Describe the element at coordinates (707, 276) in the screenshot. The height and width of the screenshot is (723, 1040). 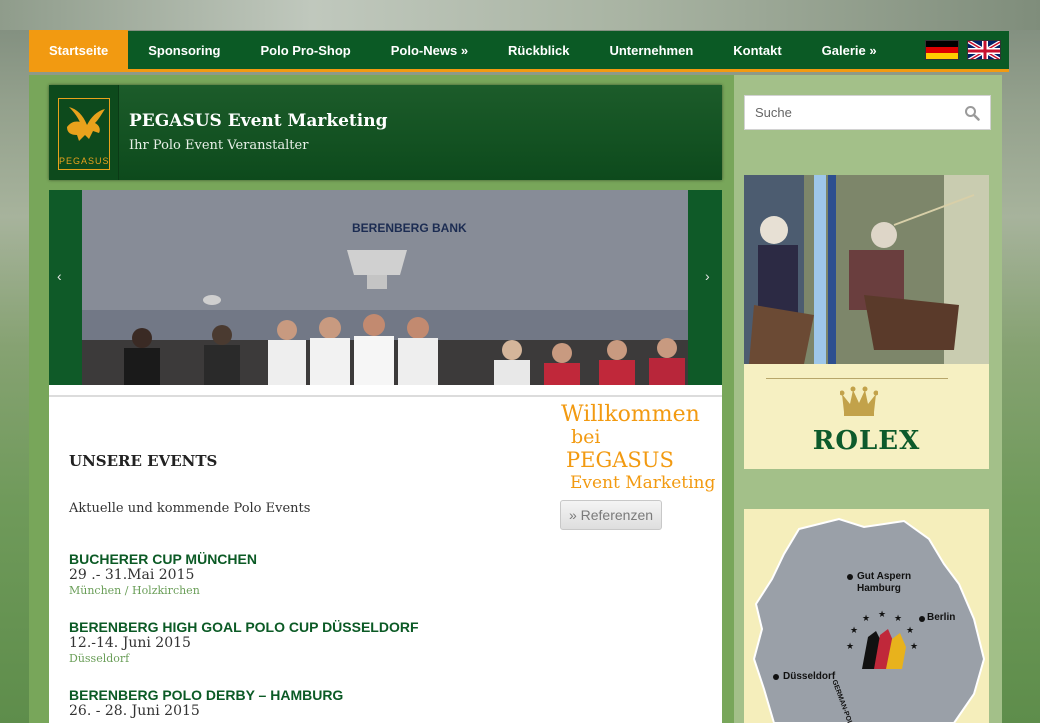
I see `slider-next-arrow: ›` at that location.